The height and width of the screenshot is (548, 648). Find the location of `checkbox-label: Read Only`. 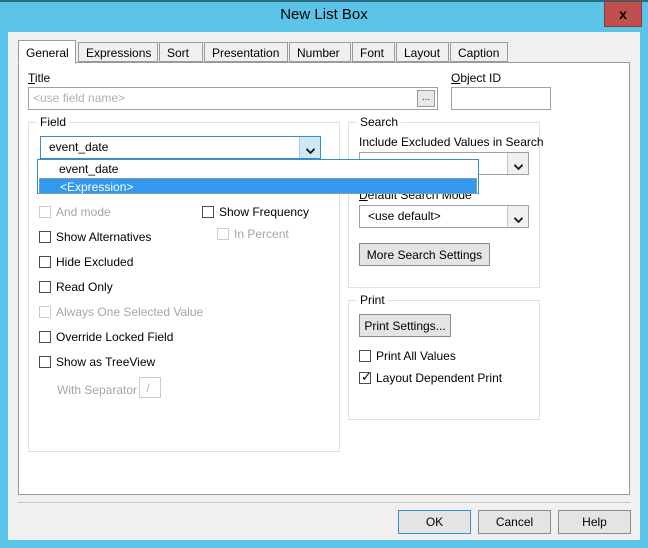

checkbox-label: Read Only is located at coordinates (84, 287).